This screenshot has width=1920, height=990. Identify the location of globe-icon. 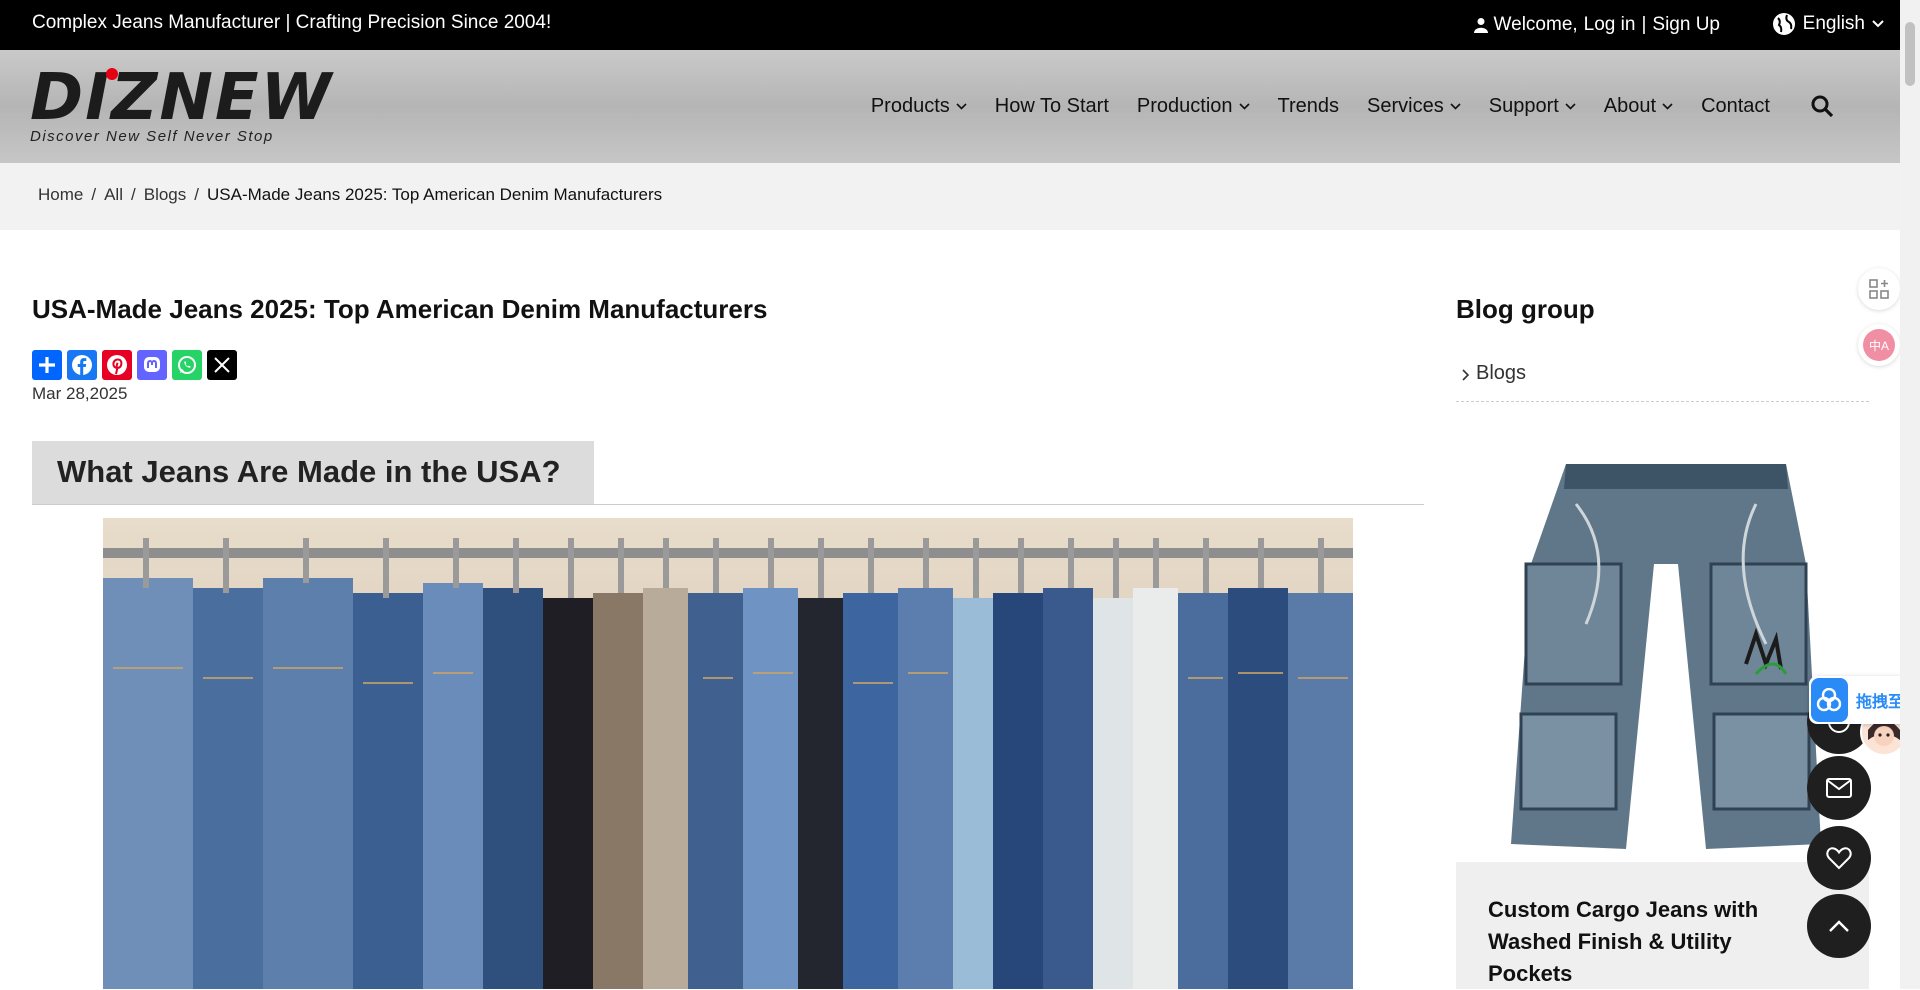
(1783, 24).